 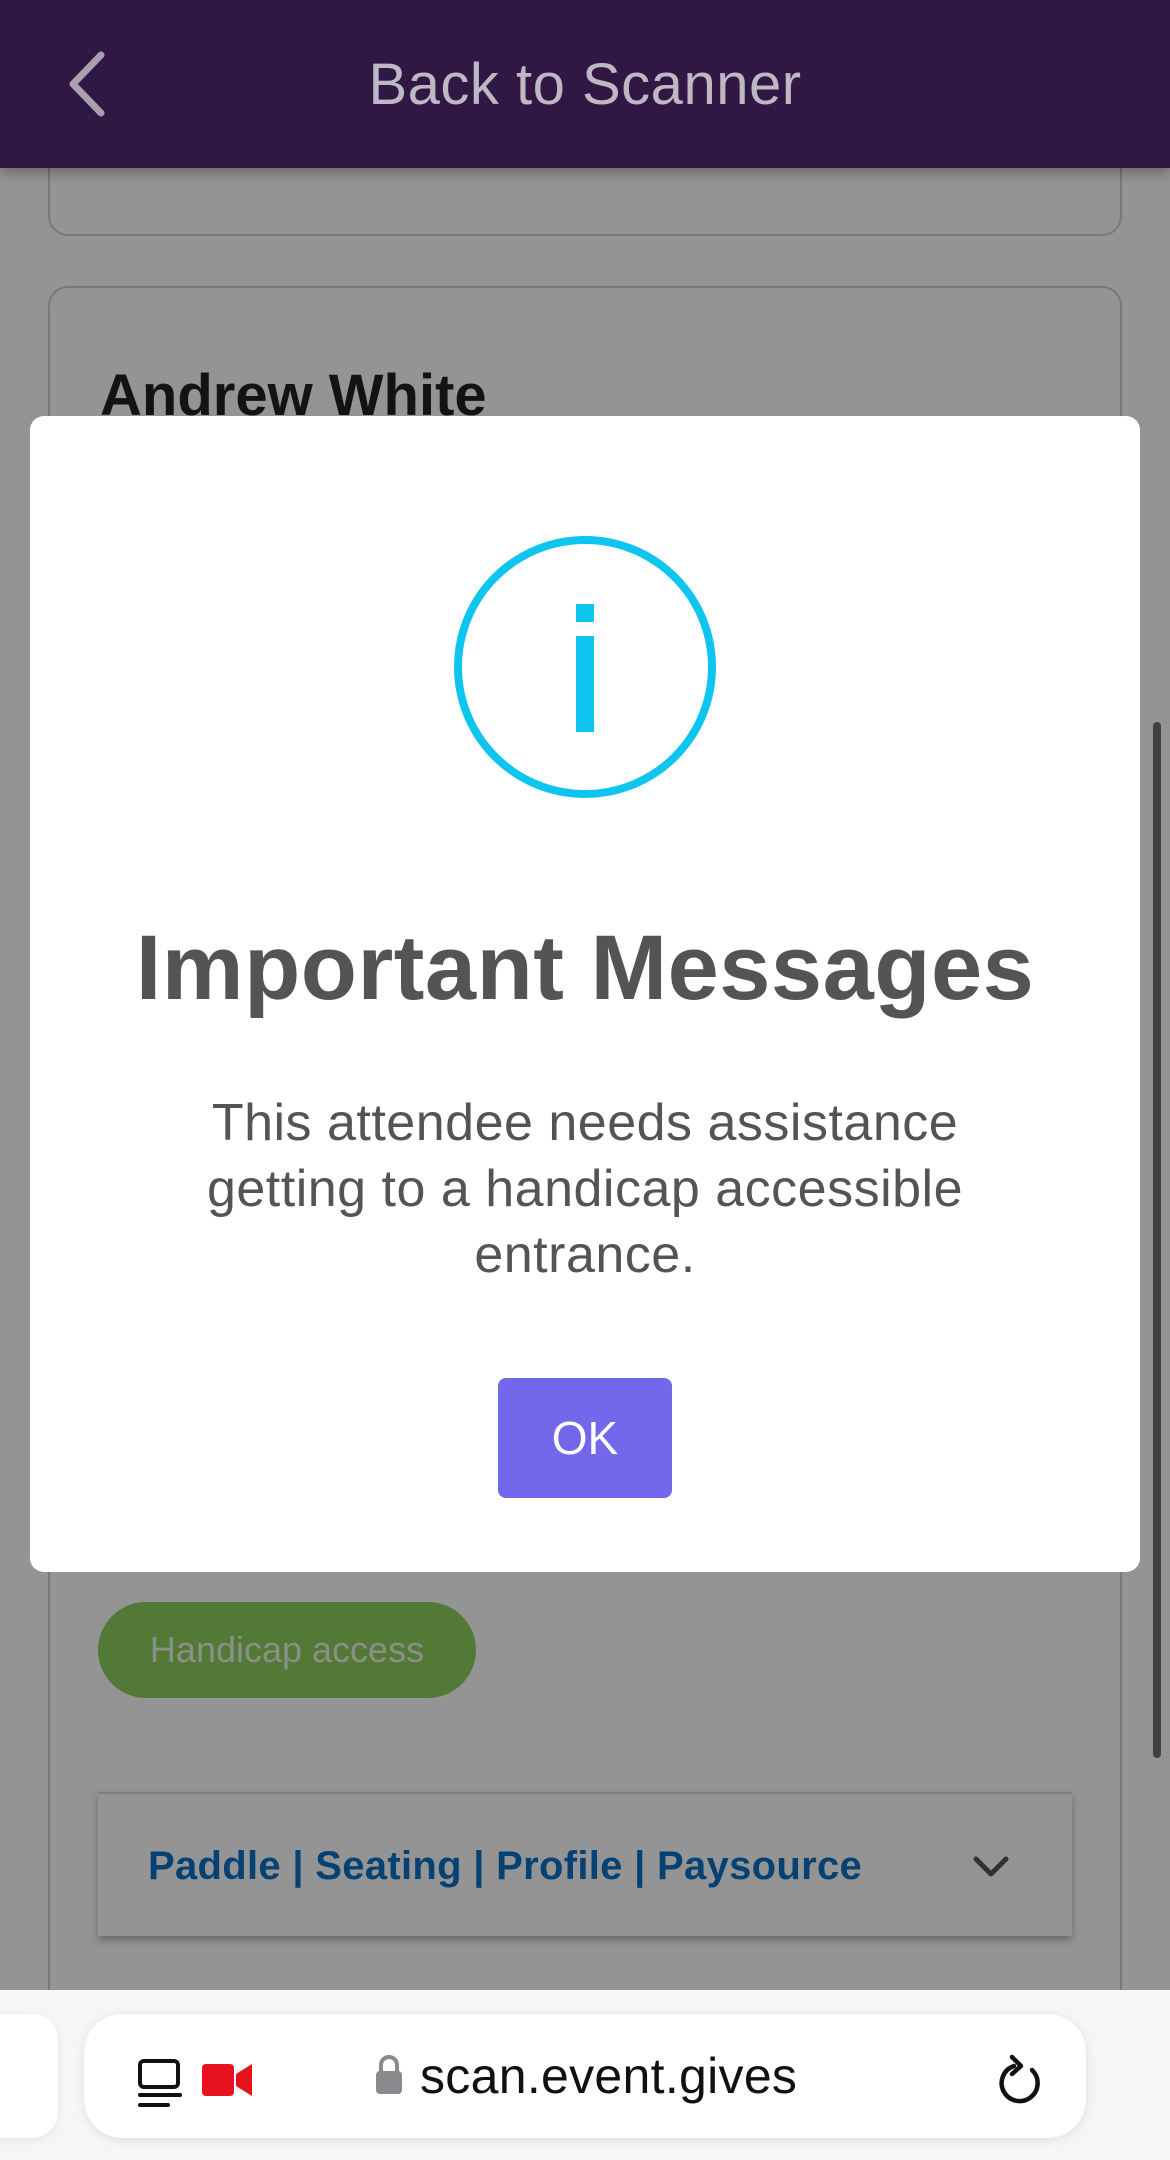 I want to click on app-header: Back to Scanner, so click(x=585, y=84).